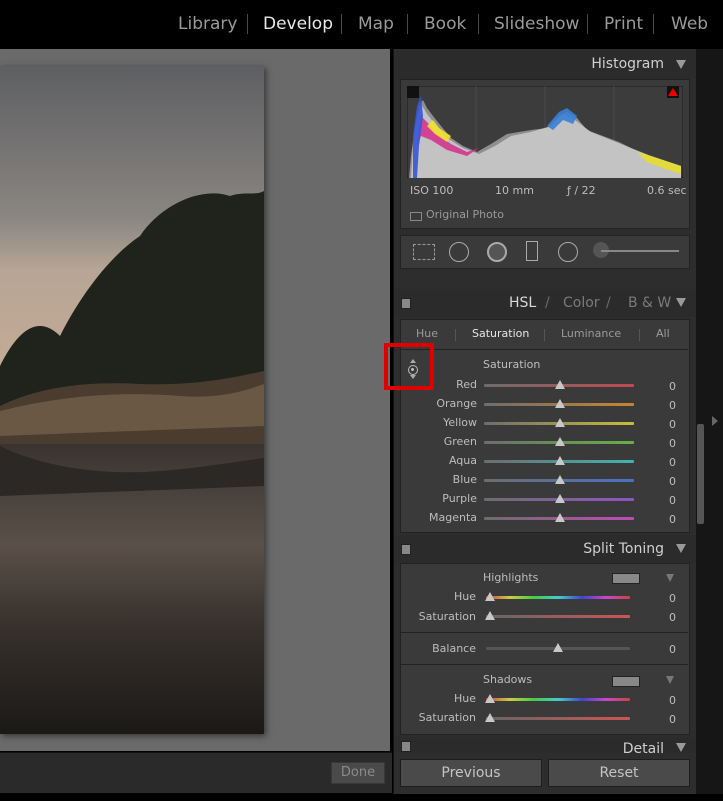 The image size is (723, 801). Describe the element at coordinates (581, 190) in the screenshot. I see `histogram-aperture: ƒ / 22` at that location.